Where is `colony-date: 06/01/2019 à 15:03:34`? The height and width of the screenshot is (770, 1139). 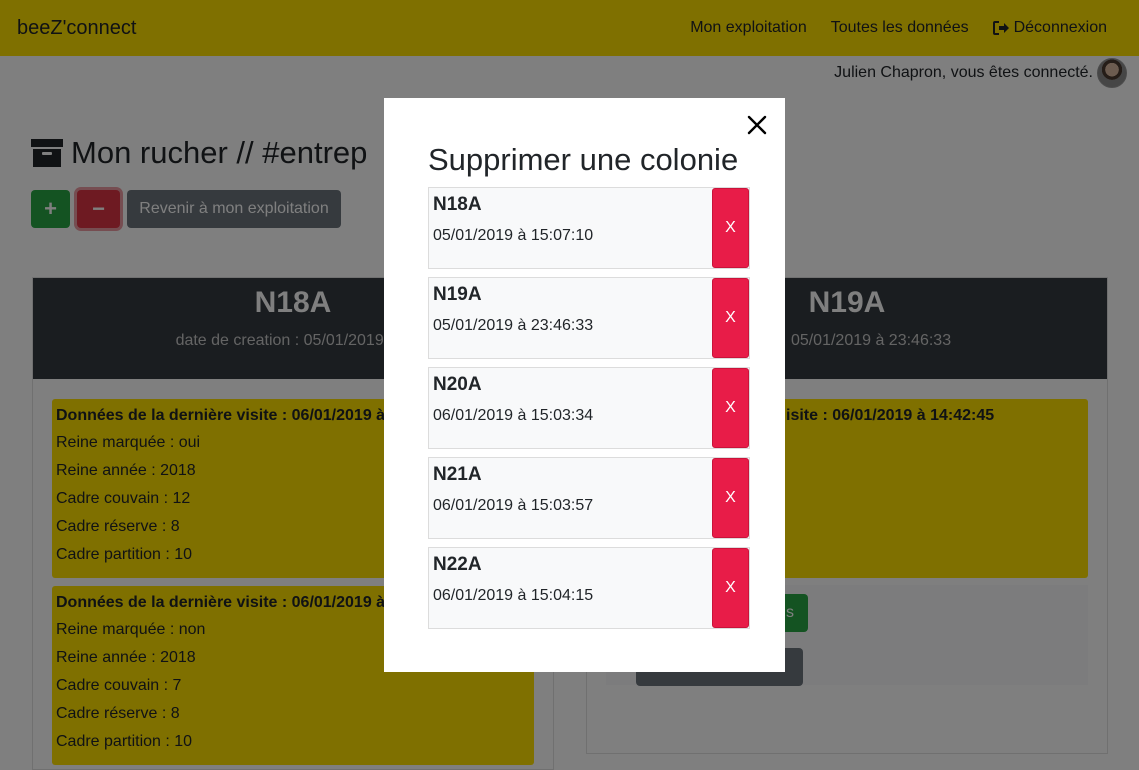
colony-date: 06/01/2019 à 15:03:34 is located at coordinates (513, 415).